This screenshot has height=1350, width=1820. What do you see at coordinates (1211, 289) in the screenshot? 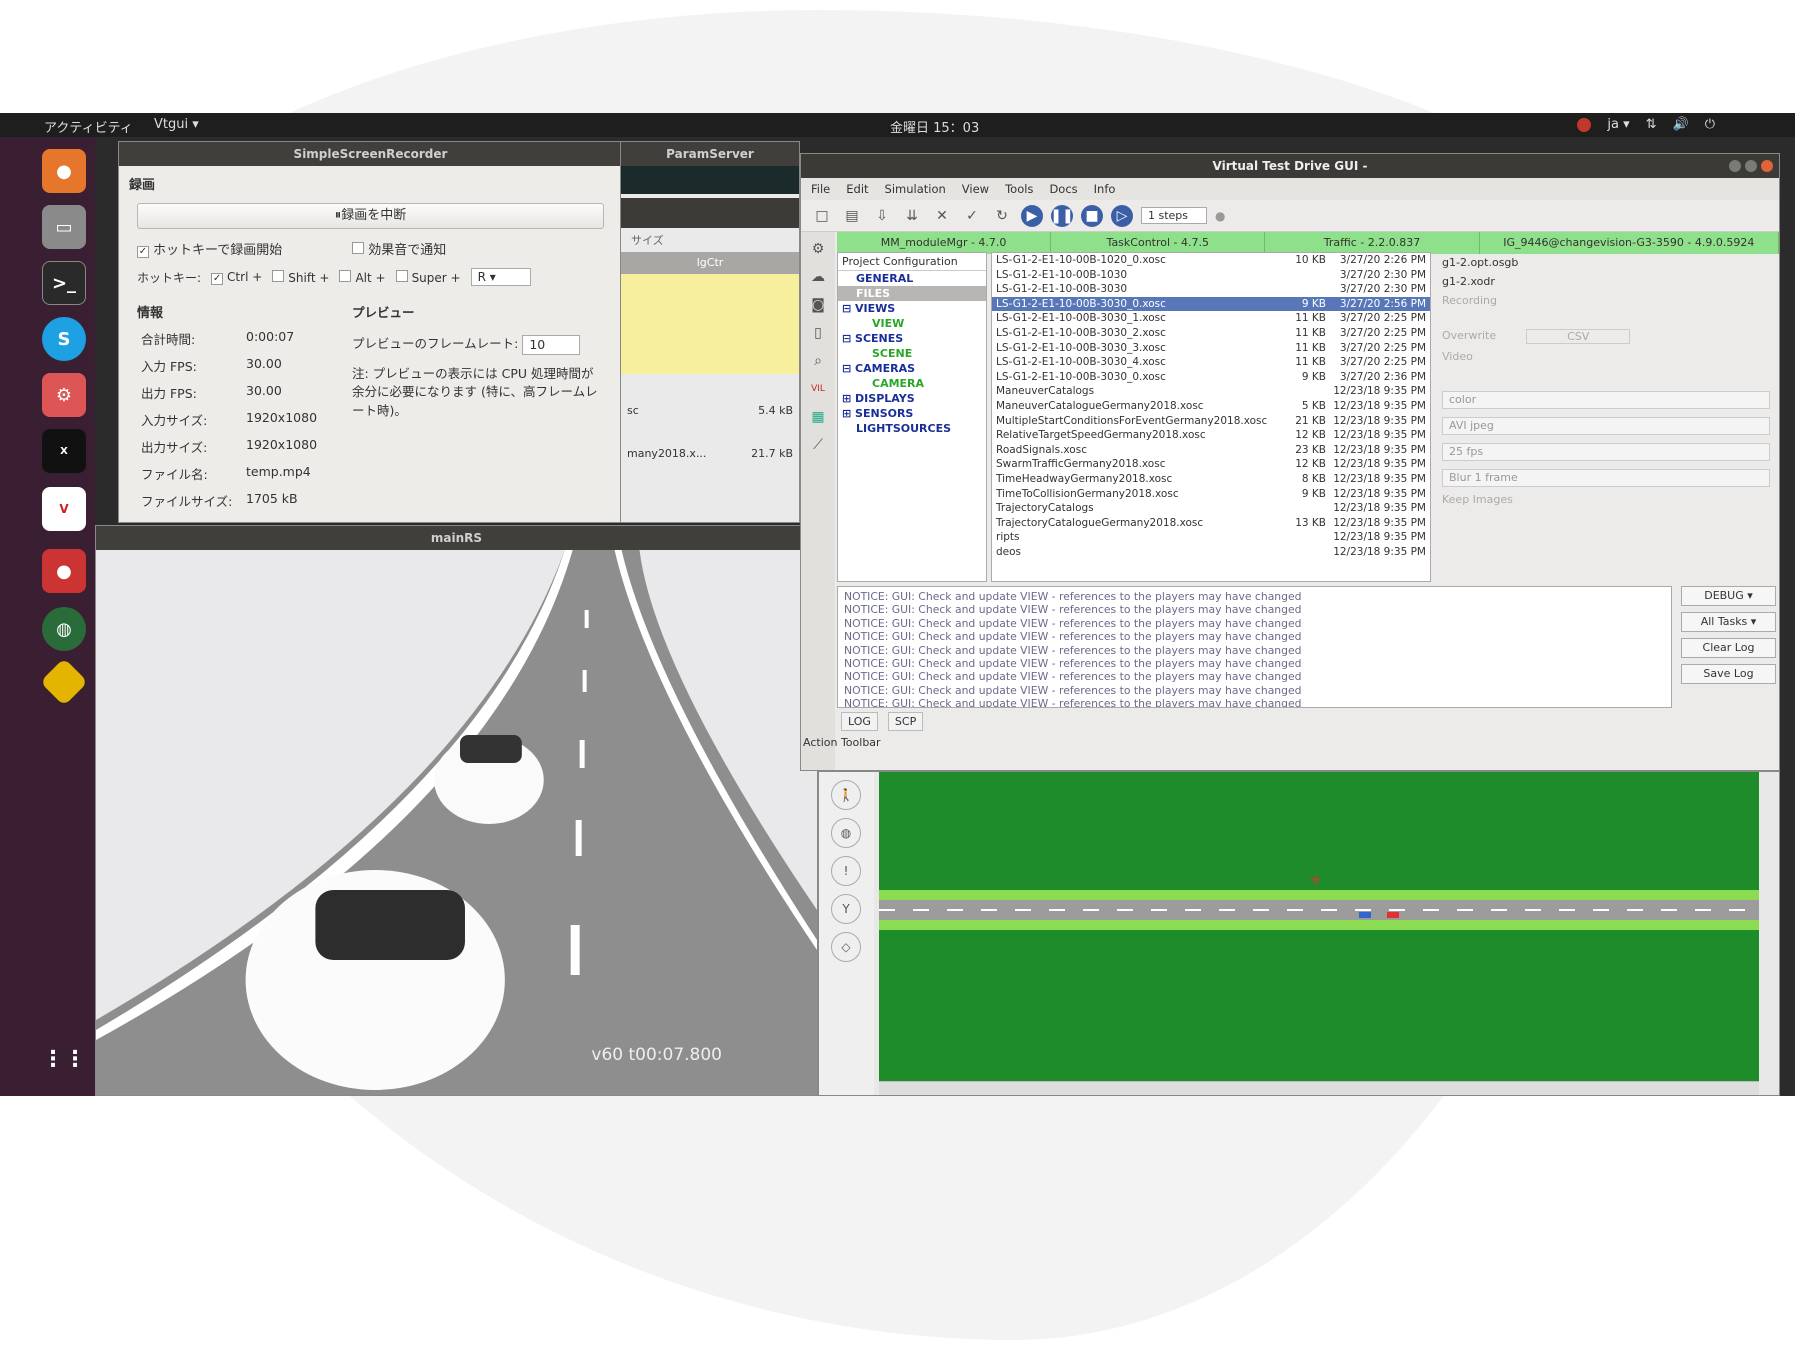
I see `file-row: LS-G1-2-E1-10-00B-3030 3/27/20 2:30 PM` at bounding box center [1211, 289].